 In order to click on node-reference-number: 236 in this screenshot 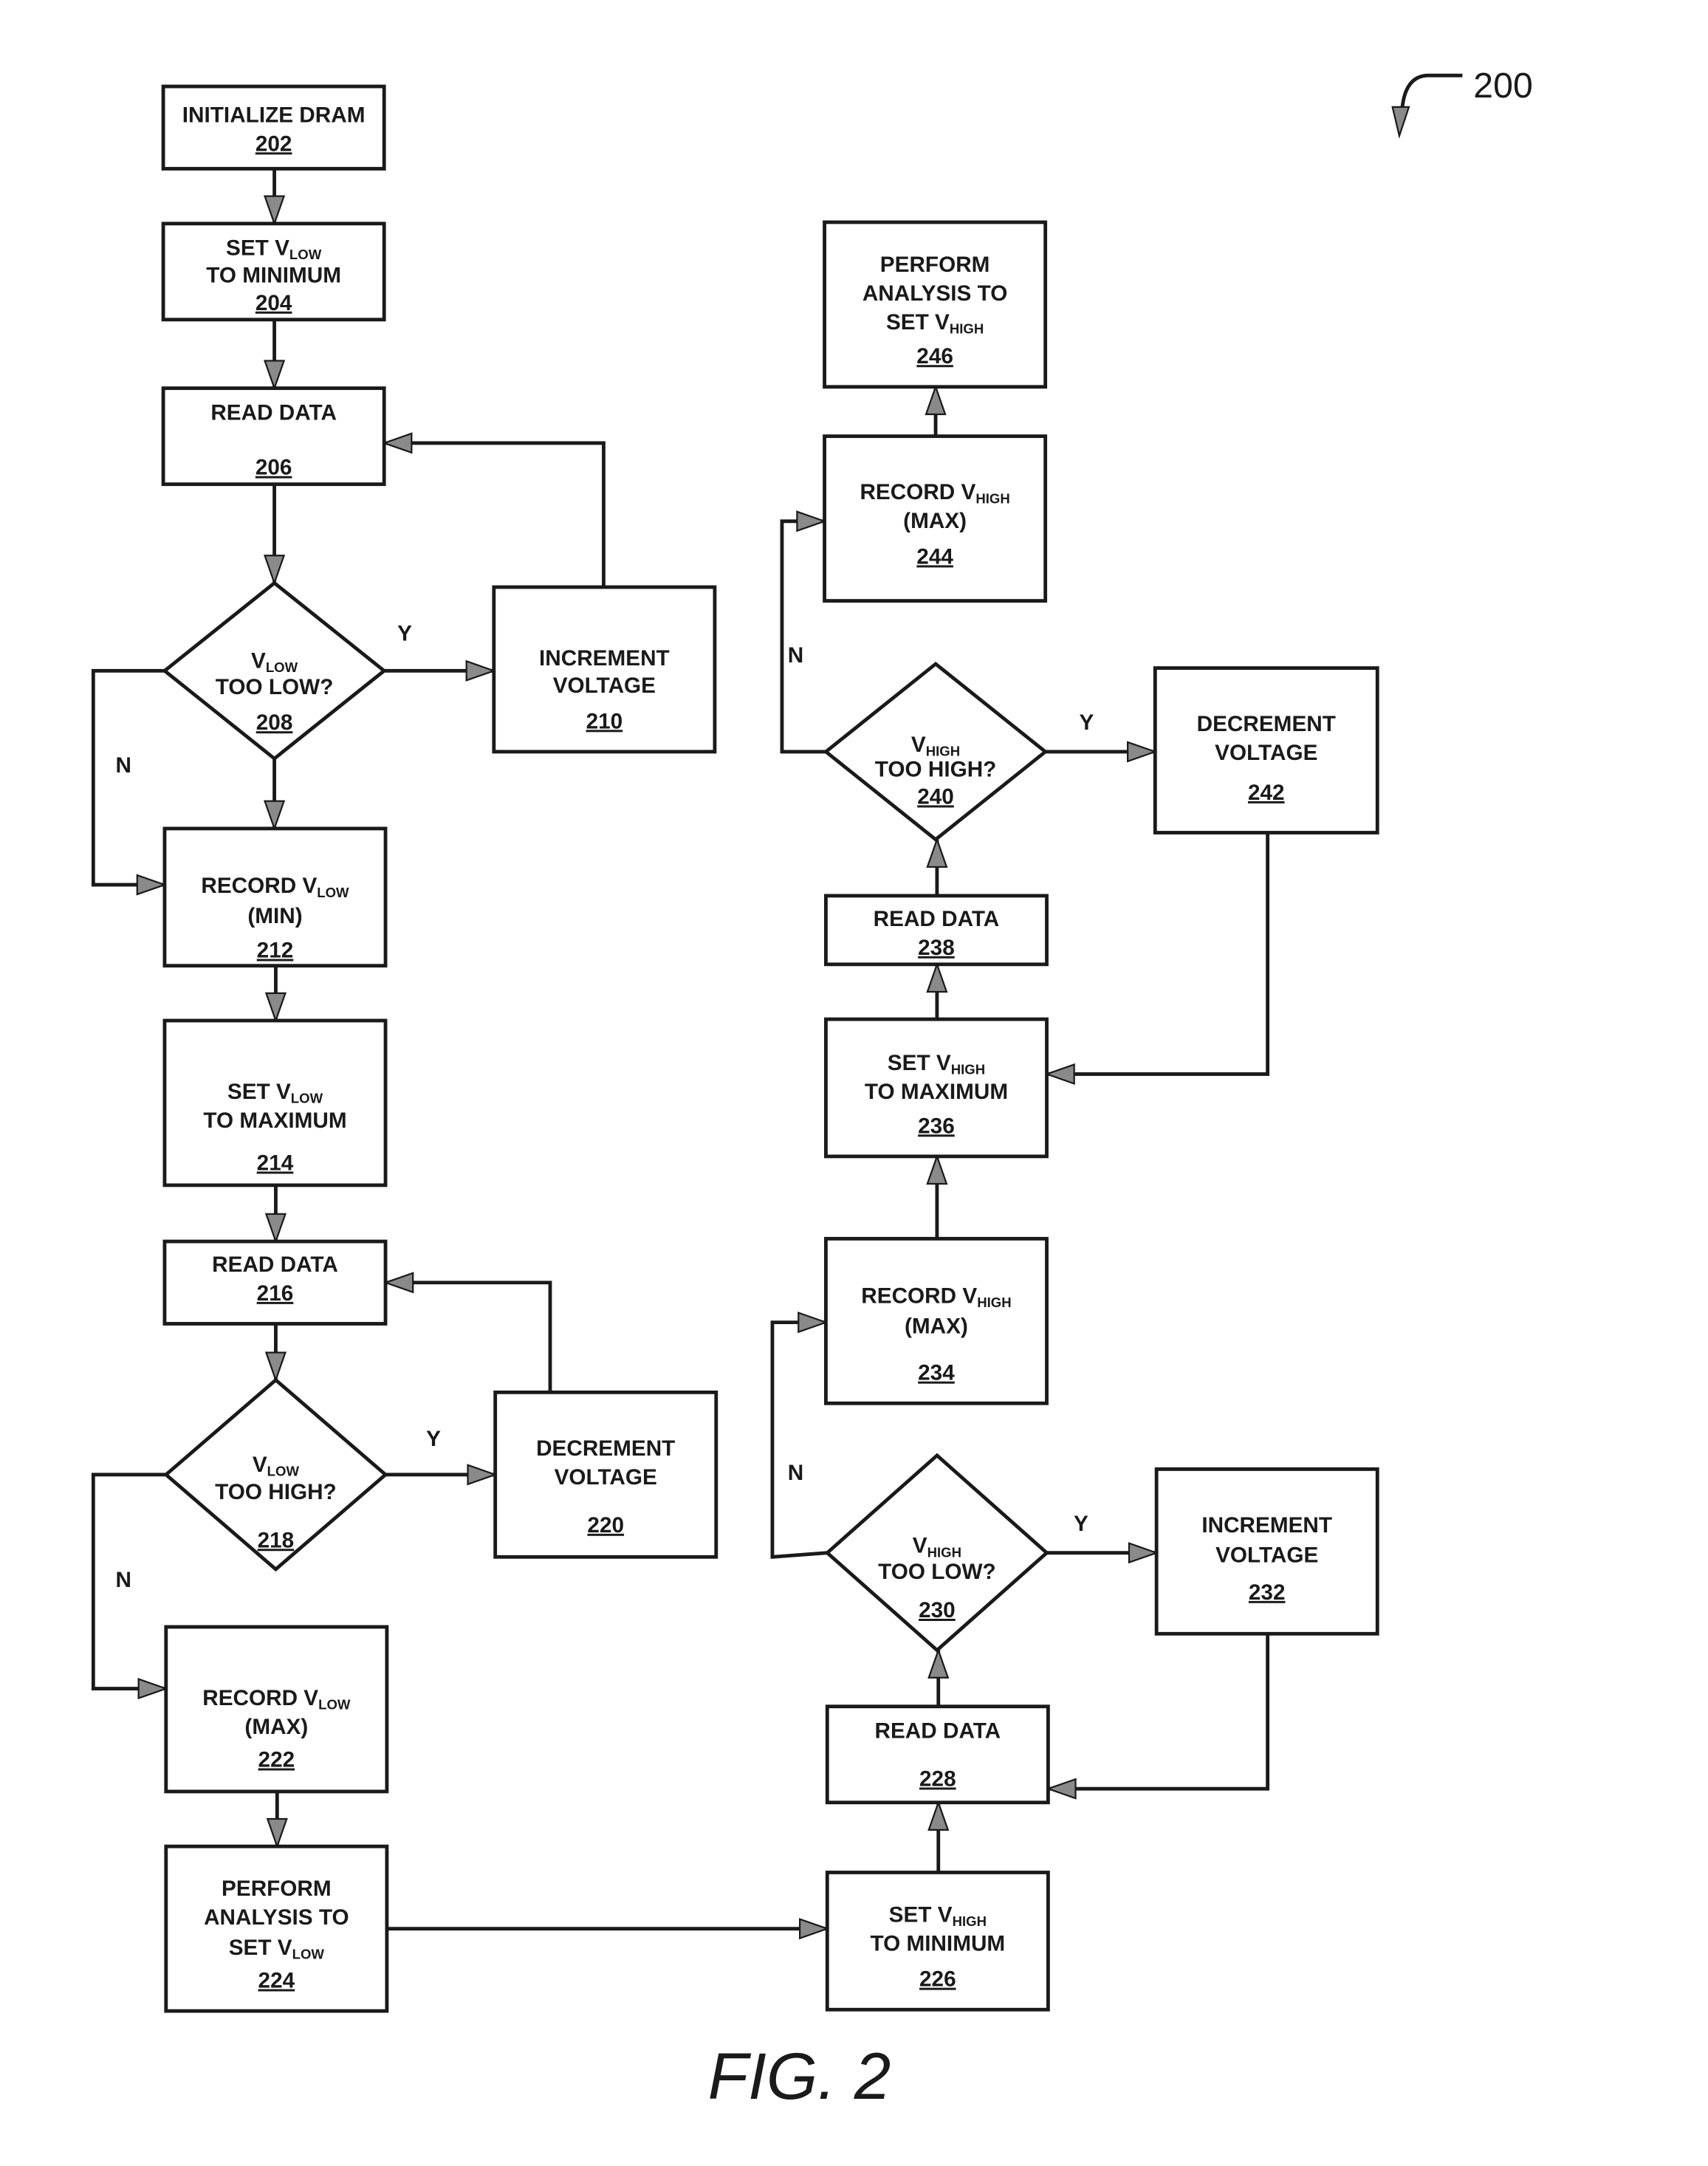, I will do `click(937, 1126)`.